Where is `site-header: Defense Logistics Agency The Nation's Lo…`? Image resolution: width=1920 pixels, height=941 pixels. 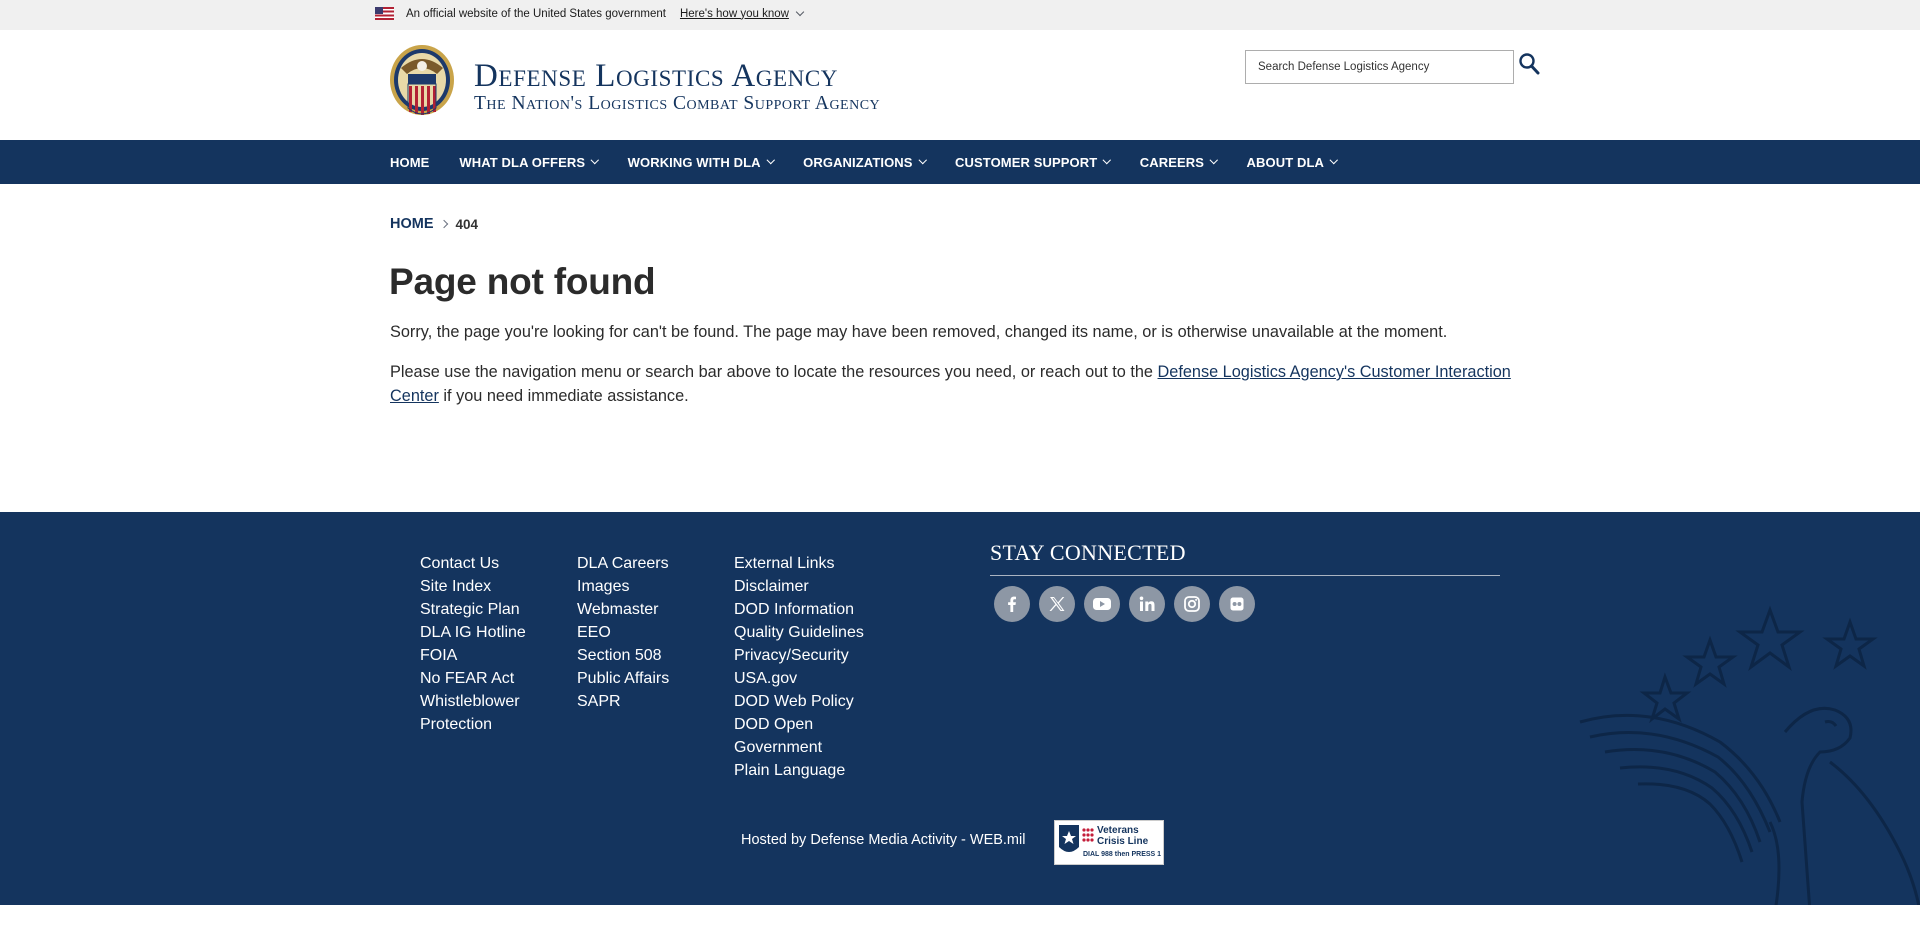 site-header: Defense Logistics Agency The Nation's Lo… is located at coordinates (960, 85).